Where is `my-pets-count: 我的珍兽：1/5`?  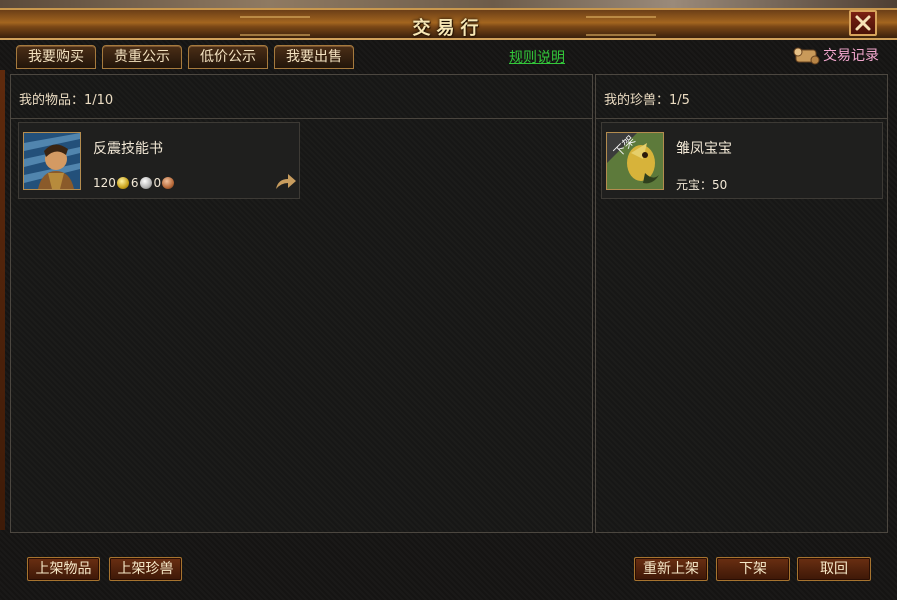
my-pets-count: 我的珍兽：1/5 is located at coordinates (647, 100).